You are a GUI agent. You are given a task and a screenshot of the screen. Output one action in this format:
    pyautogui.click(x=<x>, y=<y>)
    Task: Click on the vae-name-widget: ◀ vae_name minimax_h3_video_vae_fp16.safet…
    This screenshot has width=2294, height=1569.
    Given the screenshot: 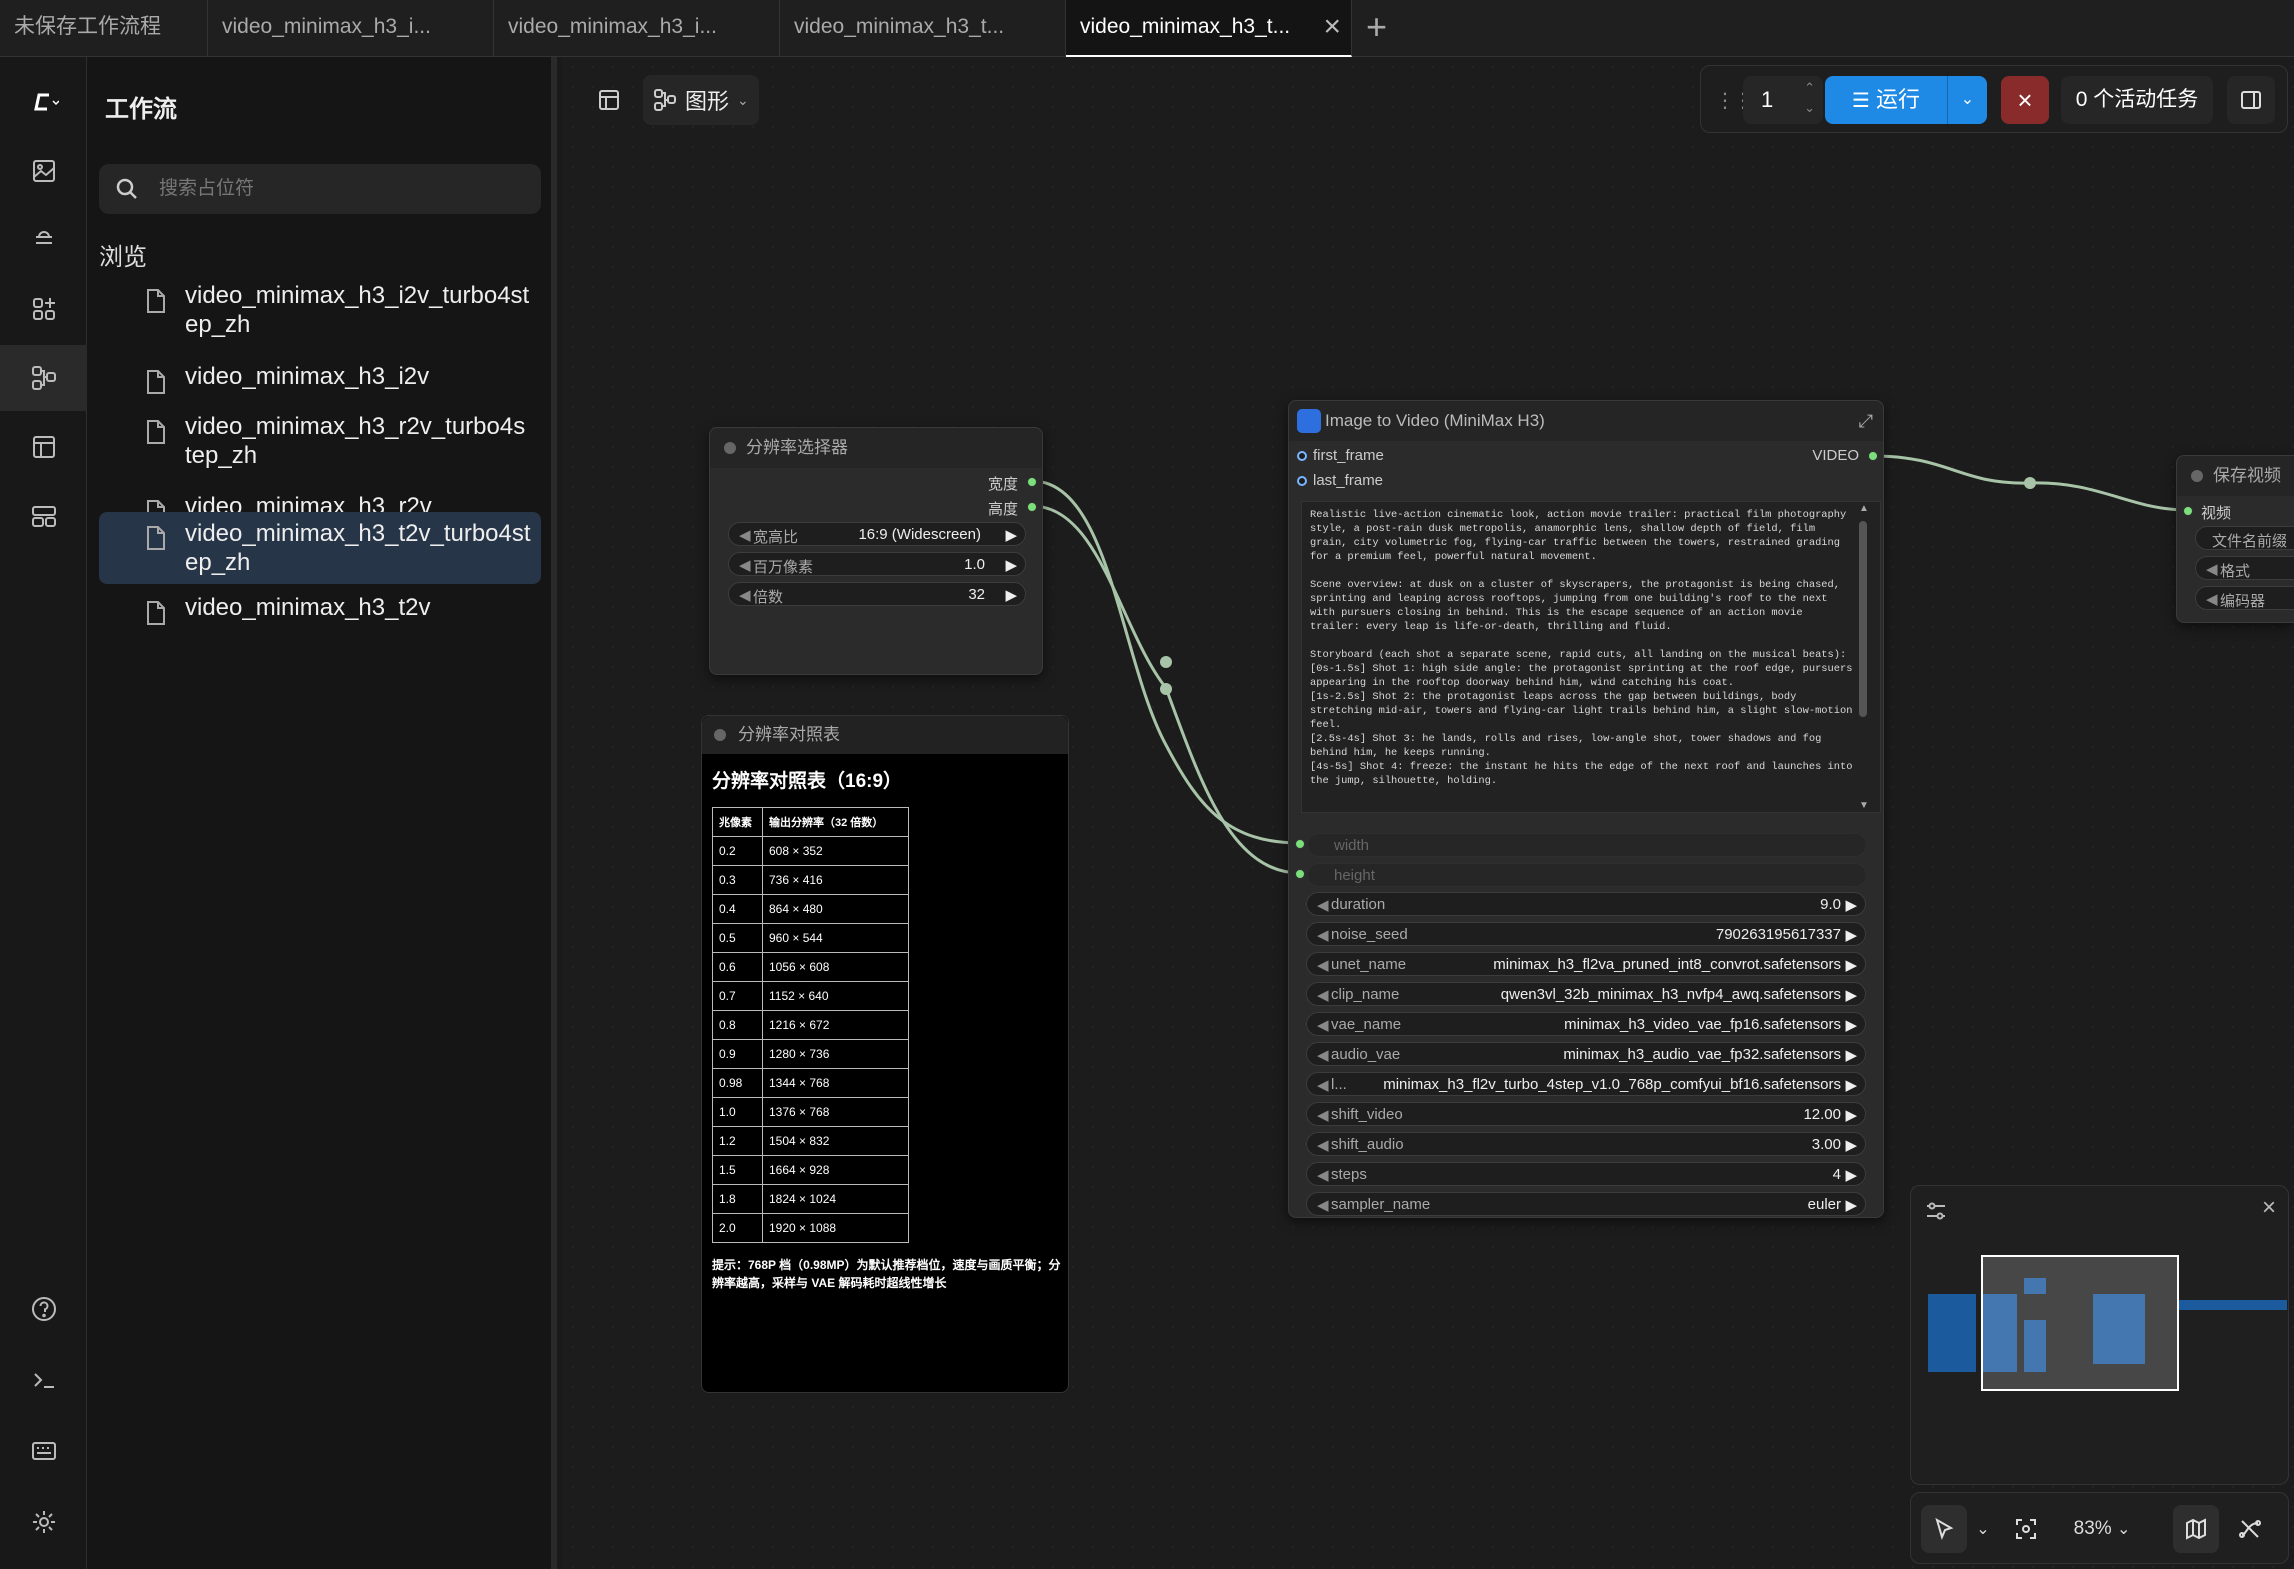 What is the action you would take?
    pyautogui.click(x=1586, y=1024)
    